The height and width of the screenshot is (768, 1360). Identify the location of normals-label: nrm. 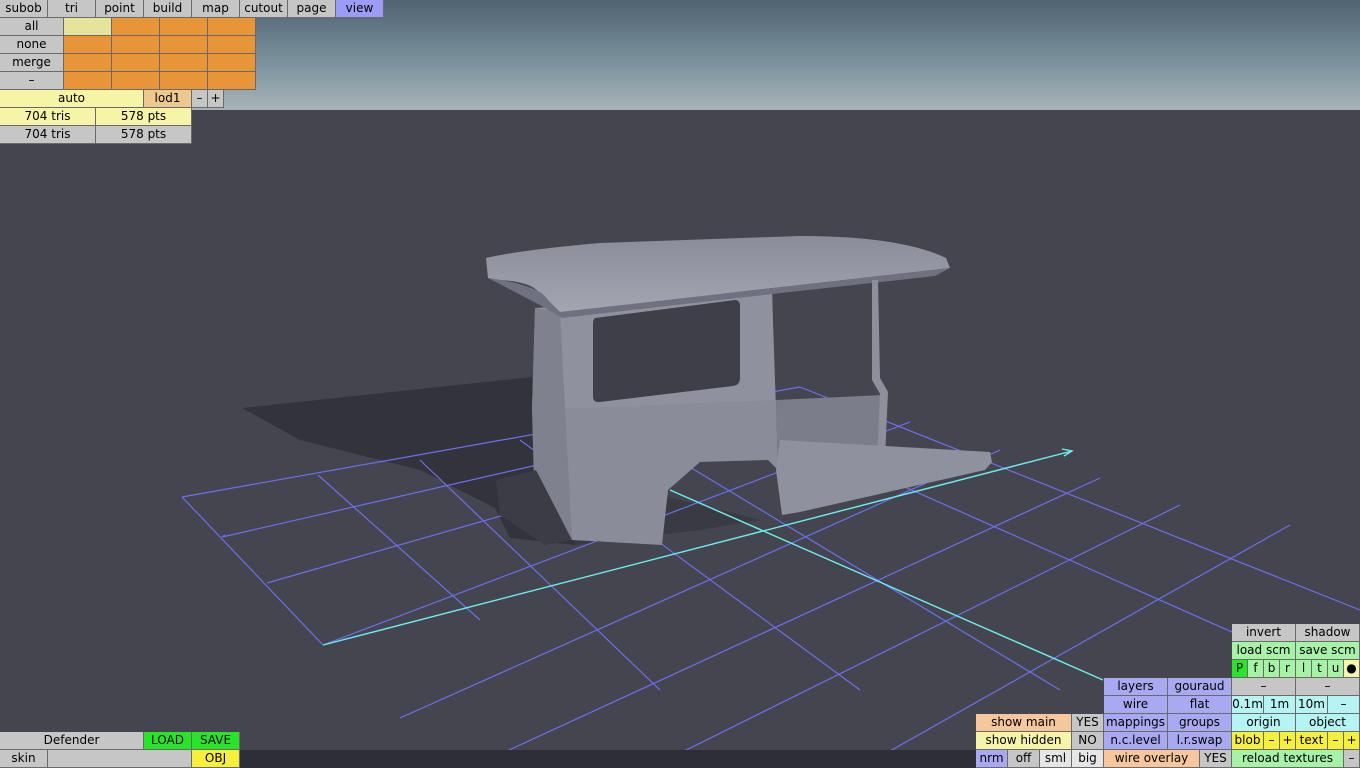
(992, 759).